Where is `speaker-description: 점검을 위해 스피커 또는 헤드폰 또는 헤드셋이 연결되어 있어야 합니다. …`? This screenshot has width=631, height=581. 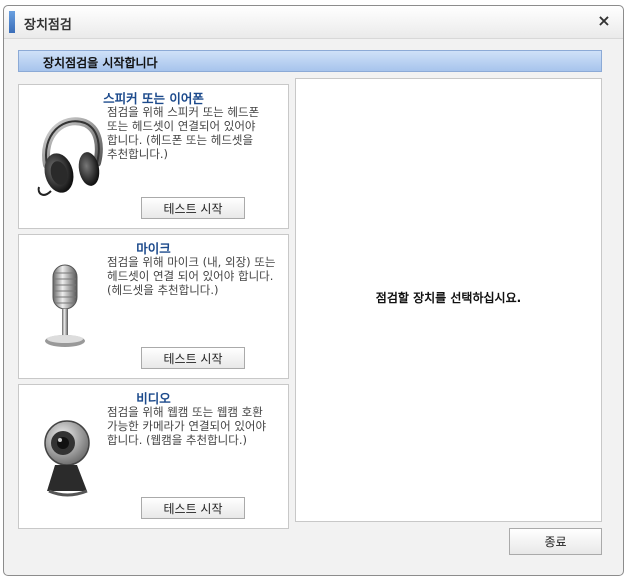
speaker-description: 점검을 위해 스피커 또는 헤드폰 또는 헤드셋이 연결되어 있어야 합니다. … is located at coordinates (183, 133).